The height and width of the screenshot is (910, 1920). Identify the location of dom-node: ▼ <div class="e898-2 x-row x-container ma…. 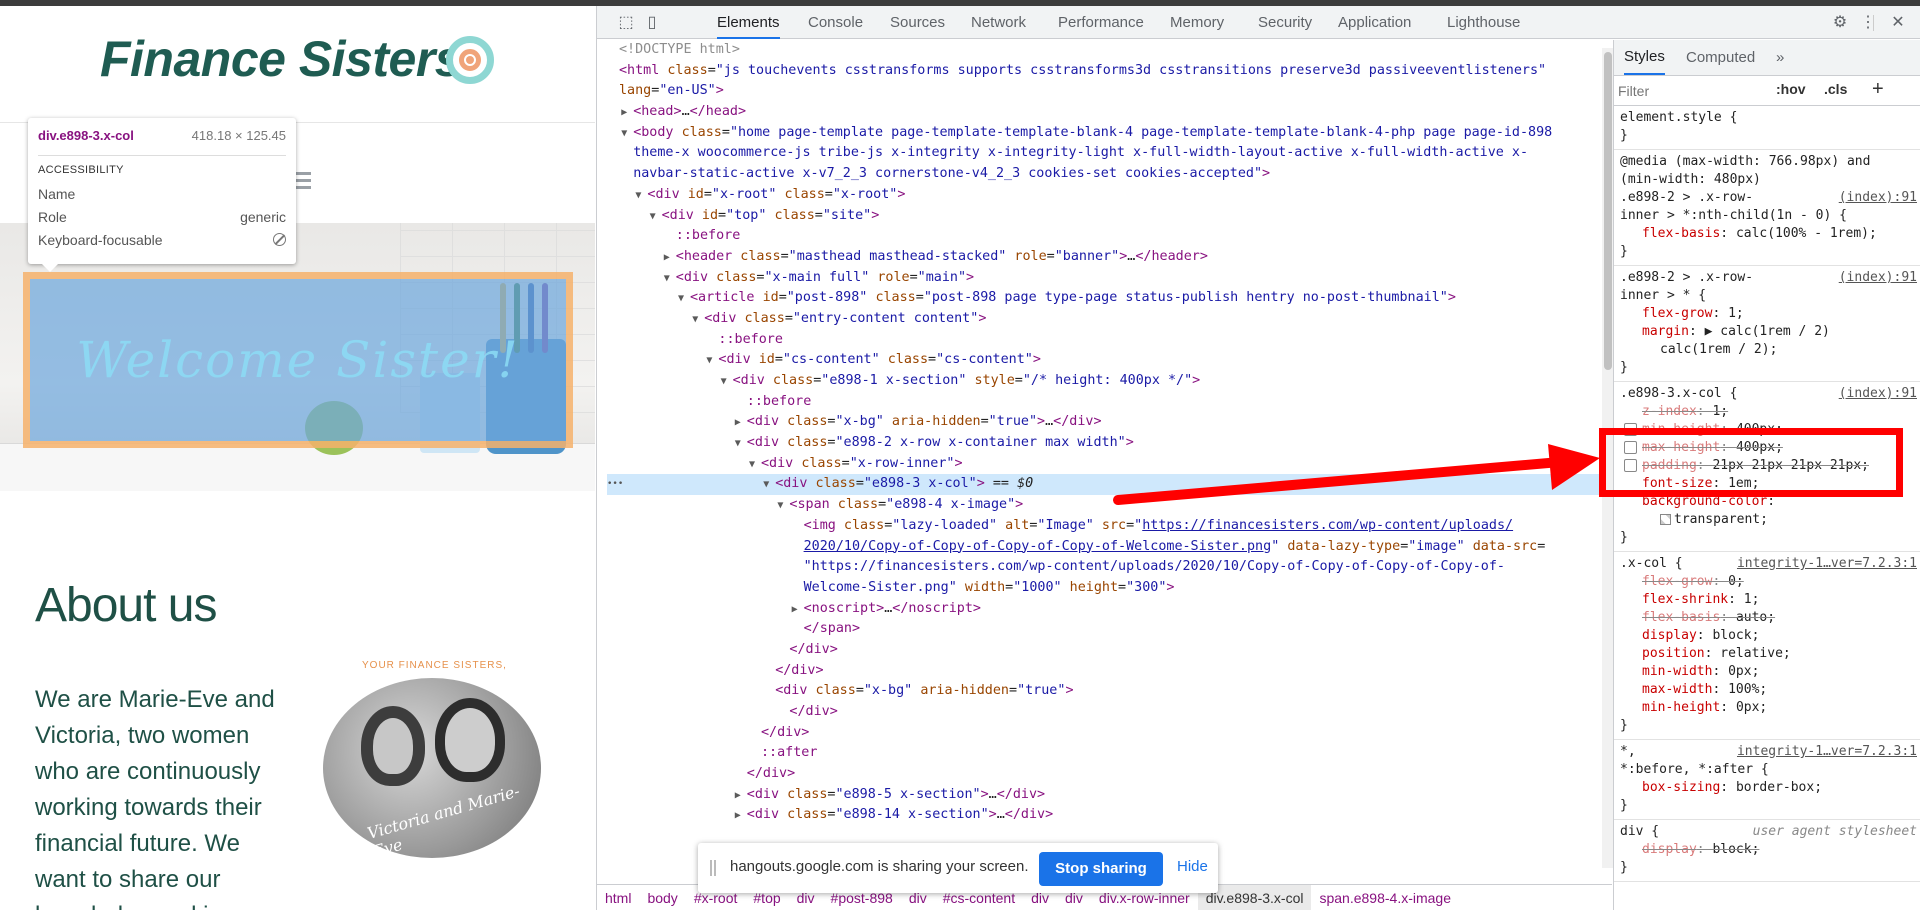
(1109, 443).